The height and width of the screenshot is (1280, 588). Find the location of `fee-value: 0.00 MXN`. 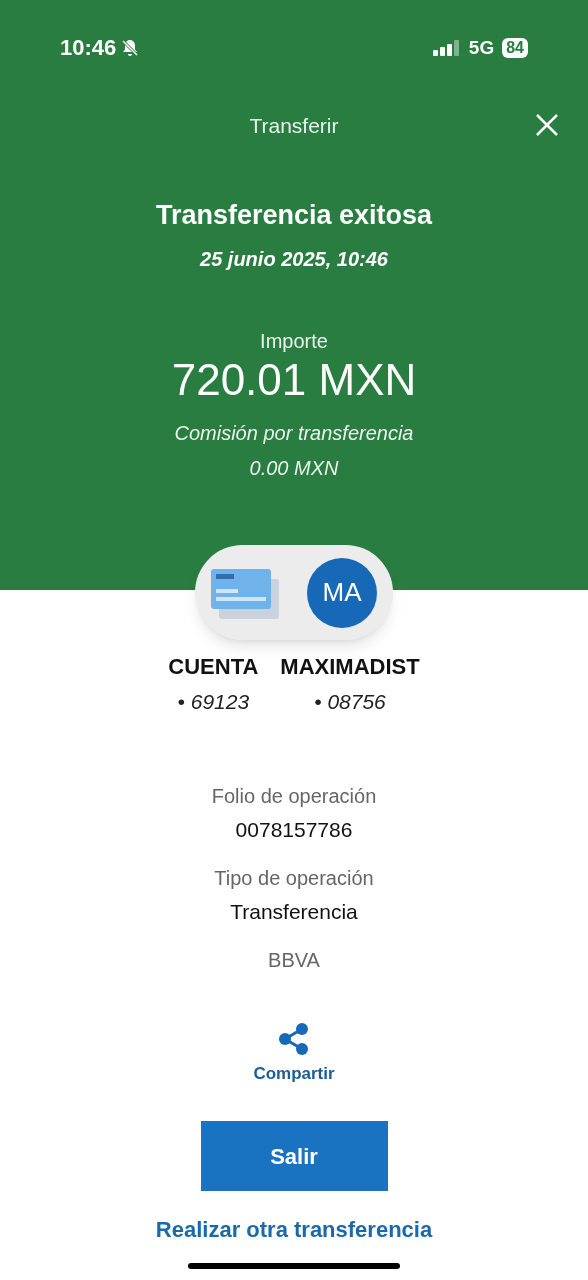

fee-value: 0.00 MXN is located at coordinates (294, 468).